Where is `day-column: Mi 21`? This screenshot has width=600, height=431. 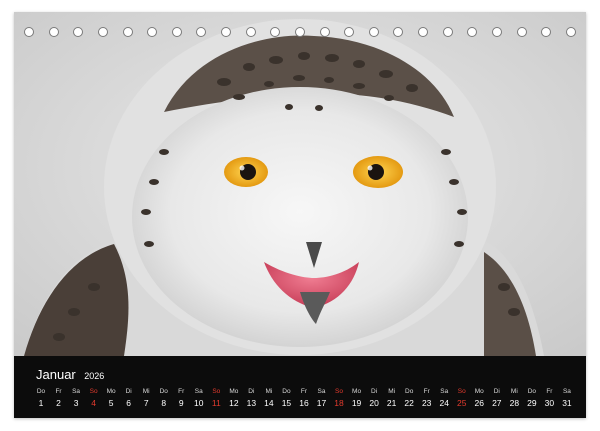 day-column: Mi 21 is located at coordinates (392, 401).